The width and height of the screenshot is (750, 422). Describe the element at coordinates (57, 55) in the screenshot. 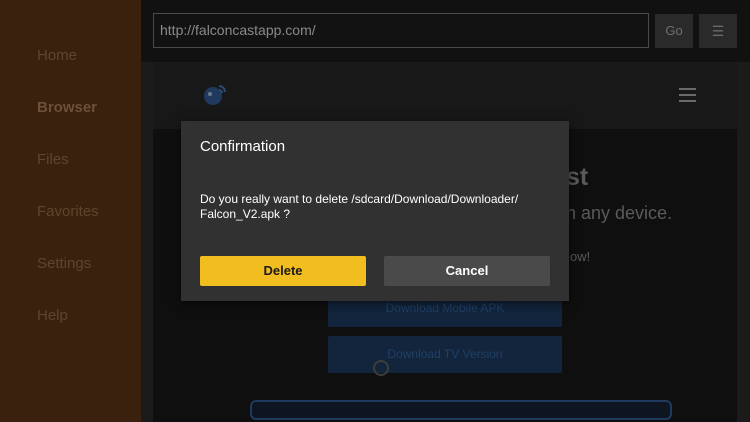

I see `sidebar-item-home: Home` at that location.